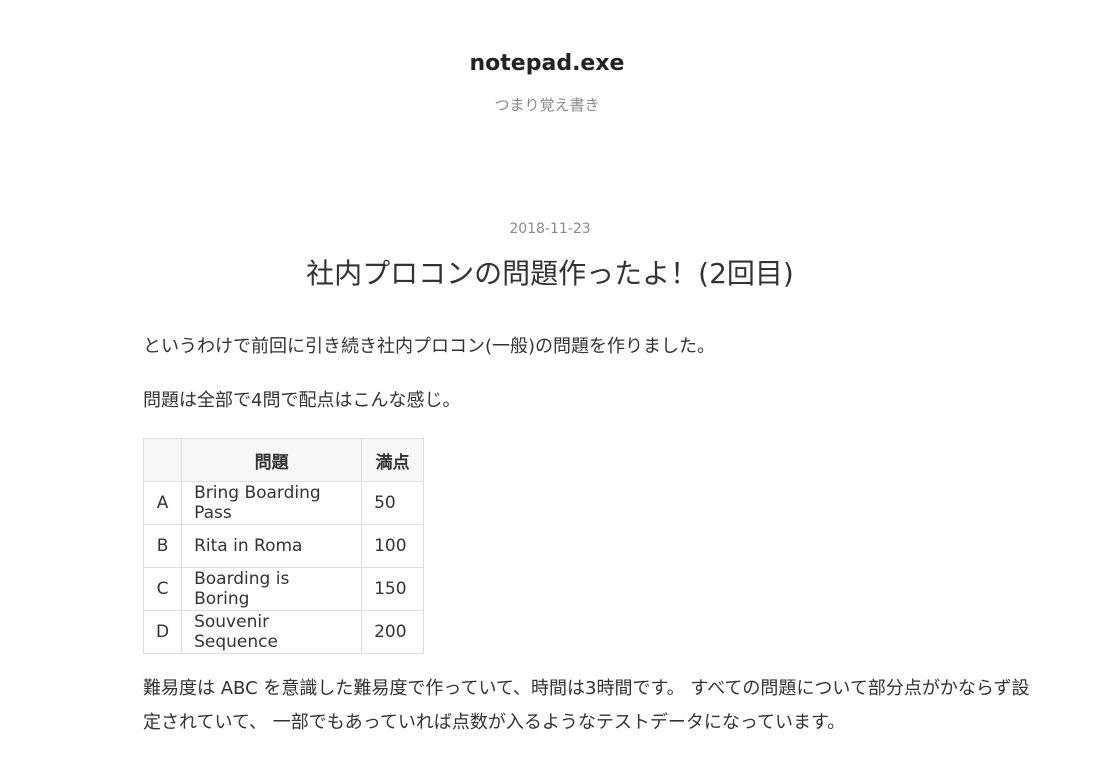  Describe the element at coordinates (547, 105) in the screenshot. I see `site-tagline: つまり覚え書き` at that location.